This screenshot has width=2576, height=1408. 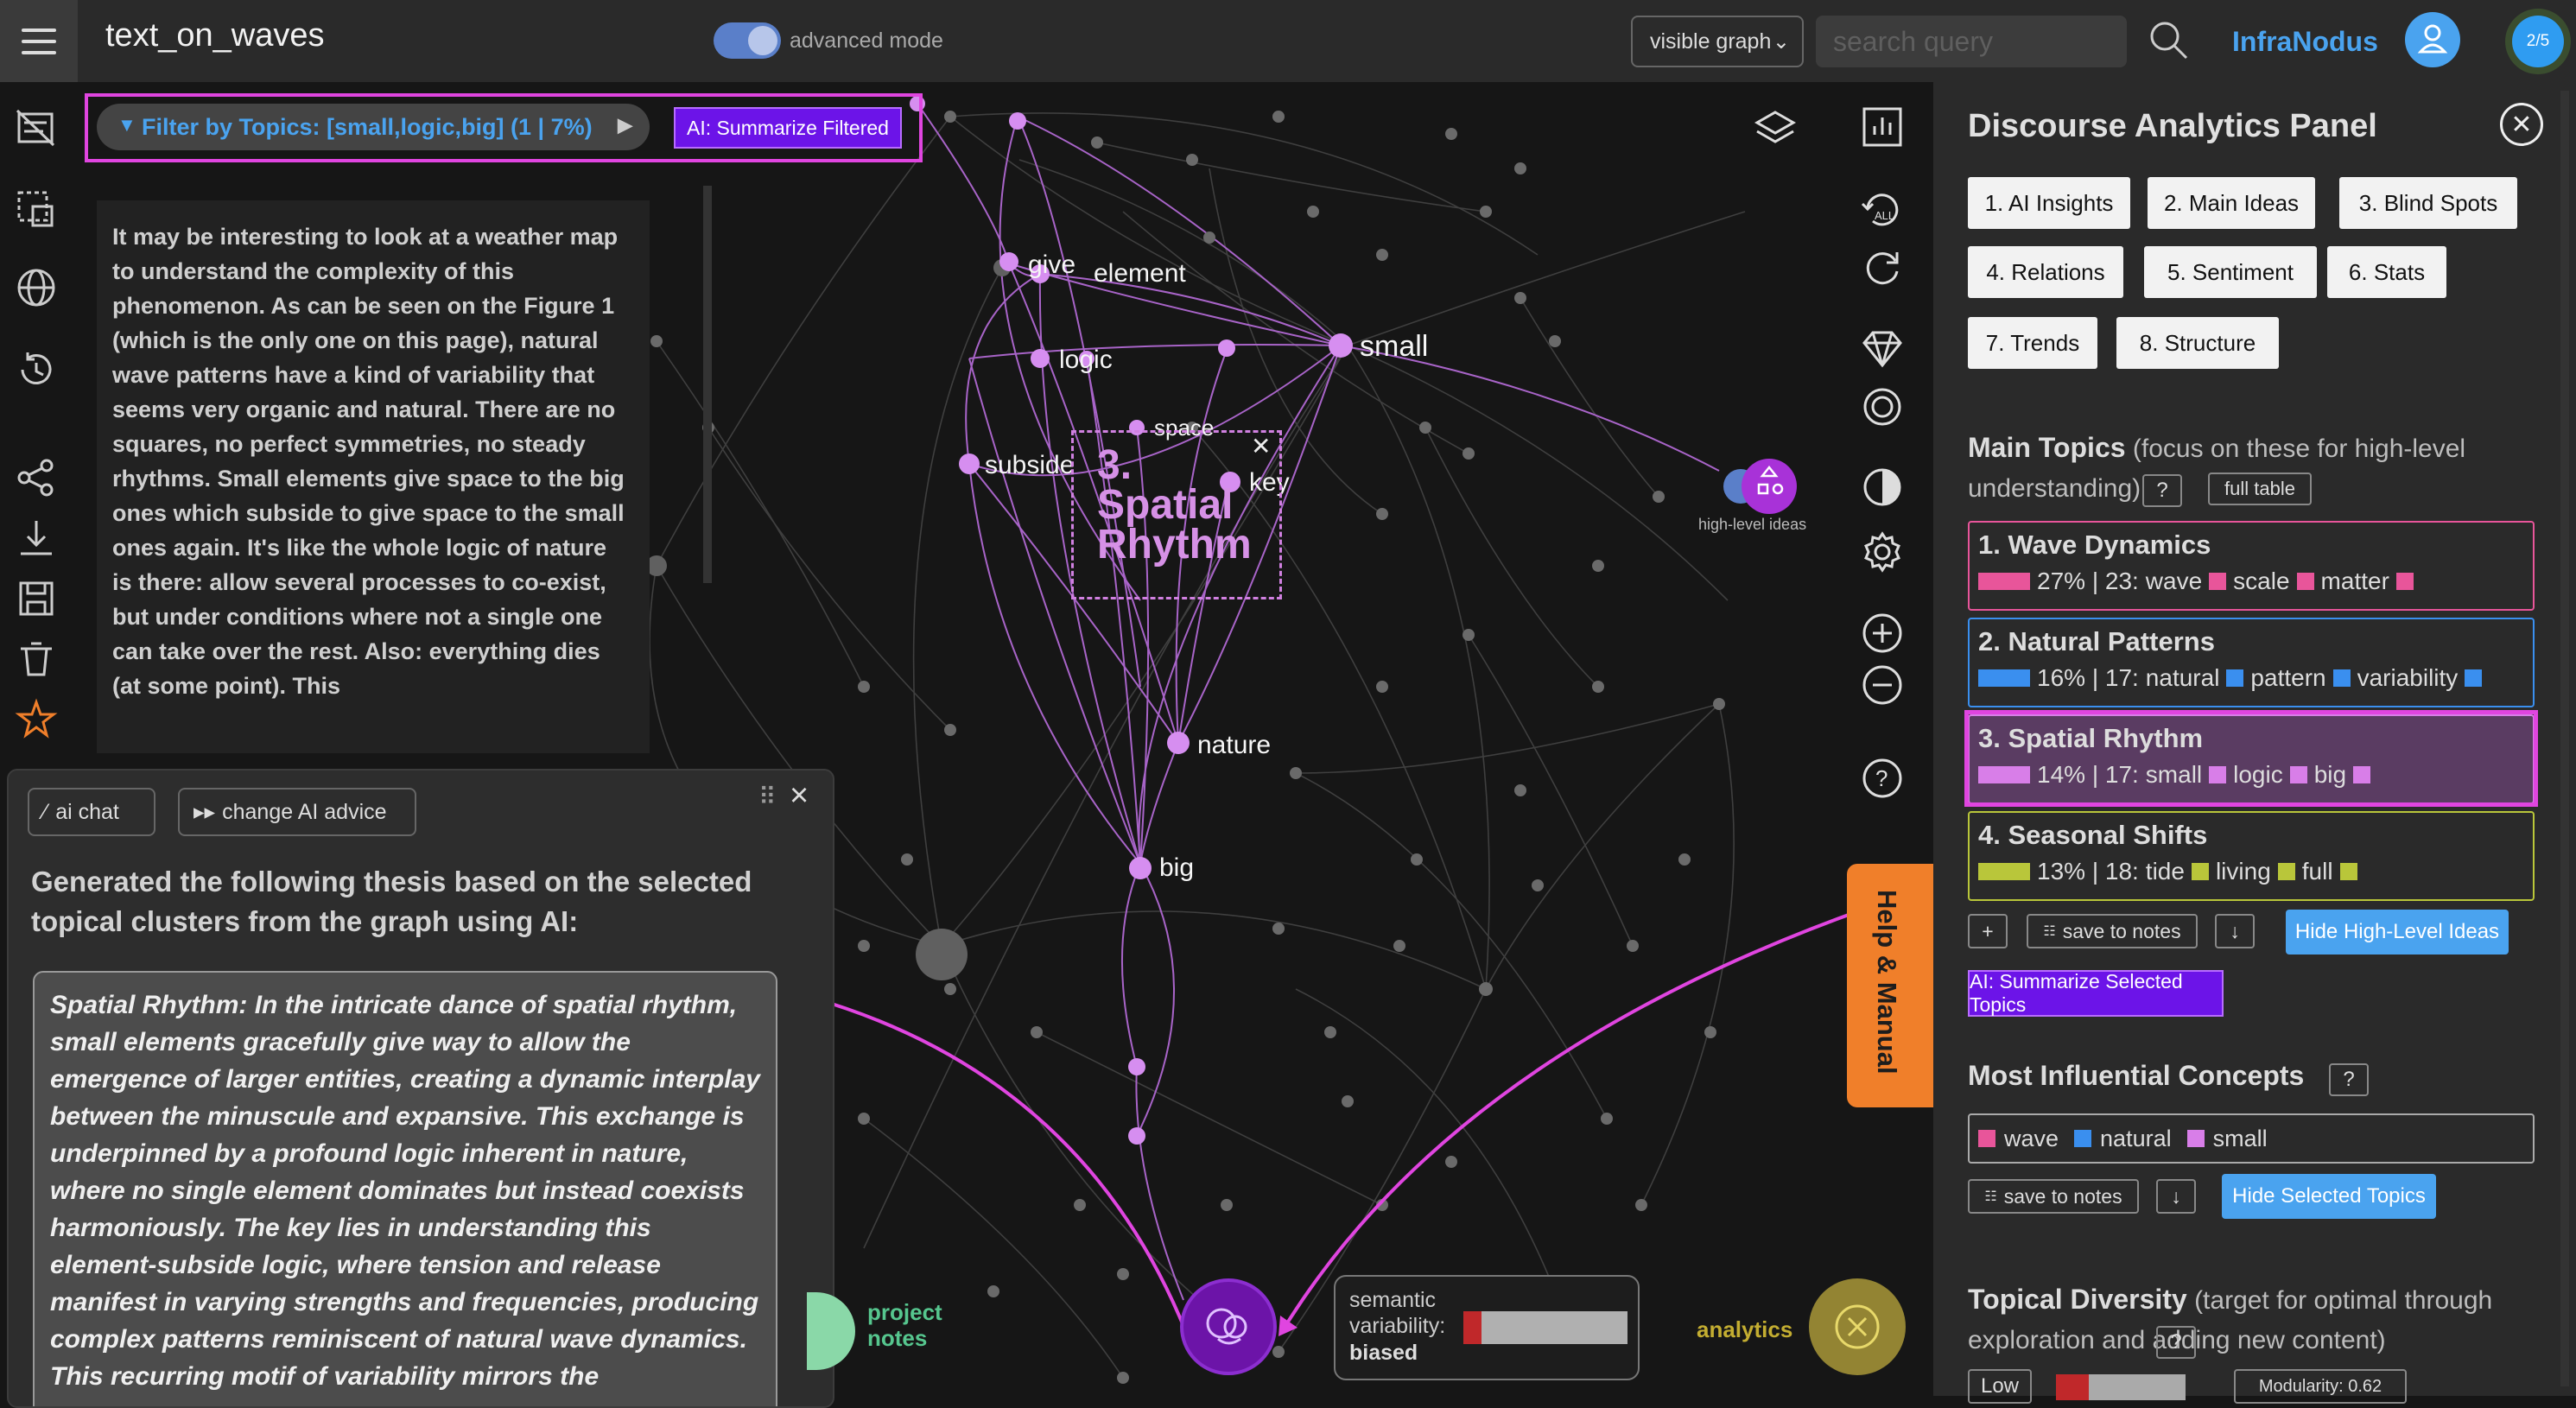 What do you see at coordinates (1857, 1326) in the screenshot?
I see `analytics-button` at bounding box center [1857, 1326].